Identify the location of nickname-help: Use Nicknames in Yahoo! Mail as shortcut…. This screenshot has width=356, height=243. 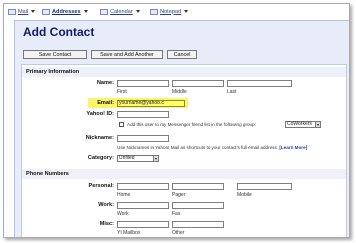
(212, 147).